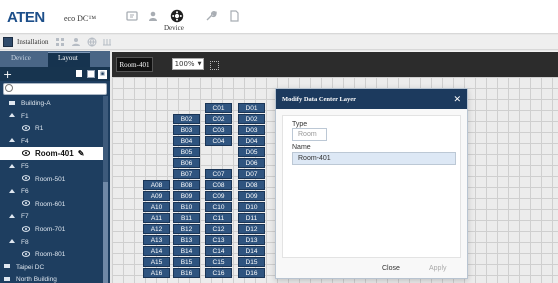 The height and width of the screenshot is (283, 558). What do you see at coordinates (52, 141) in the screenshot?
I see `tree-item: F4` at bounding box center [52, 141].